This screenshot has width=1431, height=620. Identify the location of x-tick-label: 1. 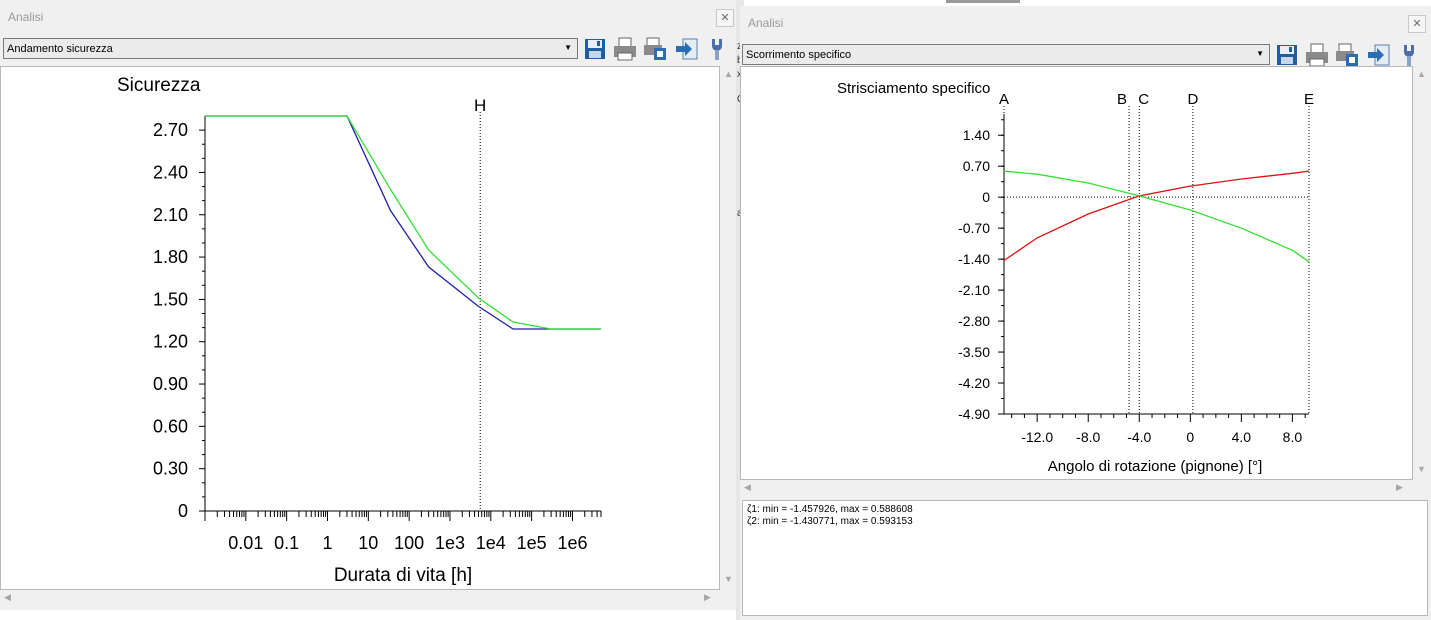
(327, 543).